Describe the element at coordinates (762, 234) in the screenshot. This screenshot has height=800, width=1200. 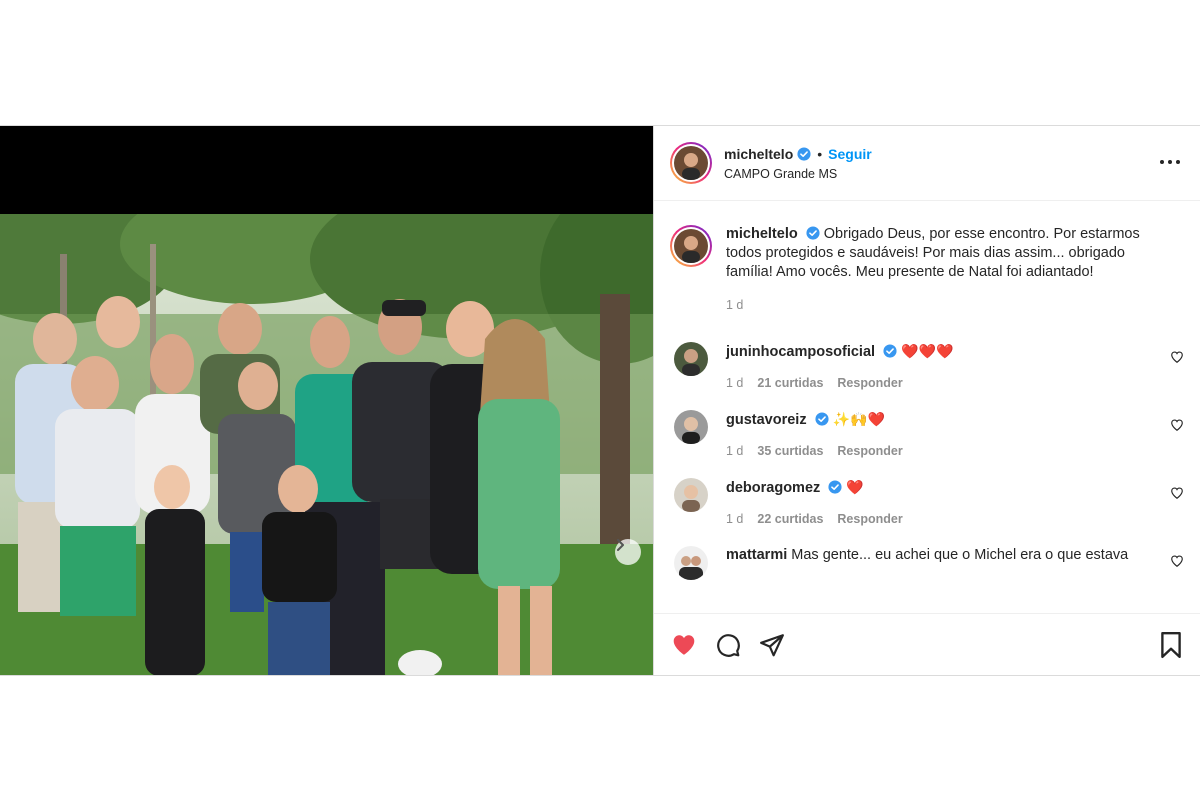
I see `caption-username: micheltelo` at that location.